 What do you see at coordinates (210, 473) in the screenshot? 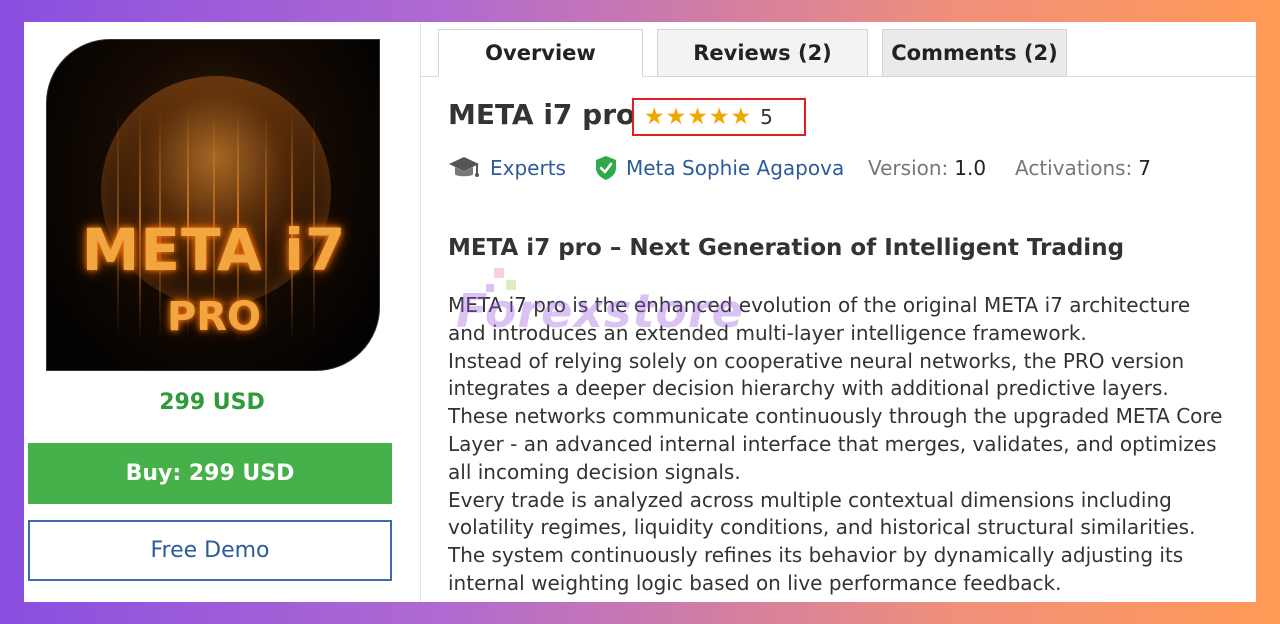
I see `buy-button: Buy: 299 USD` at bounding box center [210, 473].